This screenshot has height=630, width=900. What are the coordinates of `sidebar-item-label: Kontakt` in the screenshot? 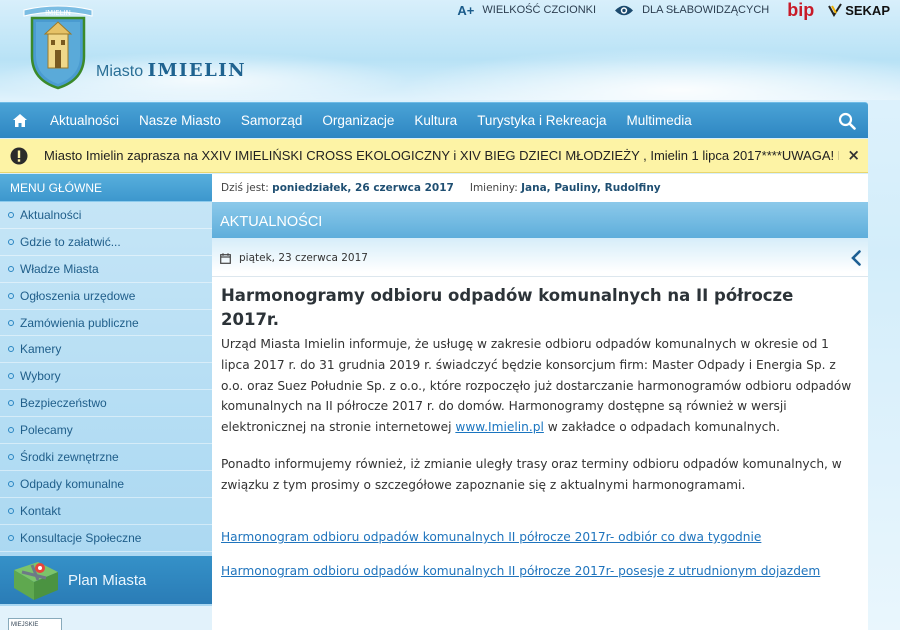 It's located at (40, 510).